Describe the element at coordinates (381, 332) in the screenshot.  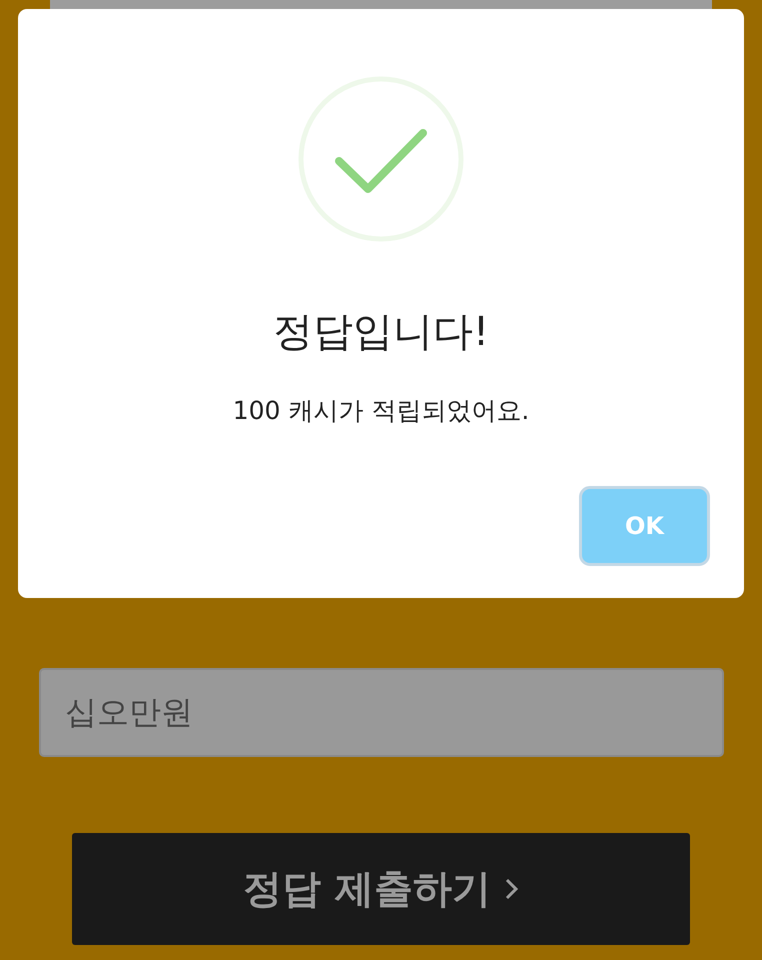
I see `dialog-title: 정답입니다!` at that location.